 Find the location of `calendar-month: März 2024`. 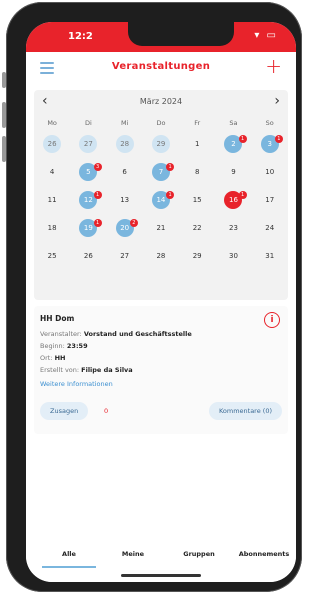

calendar-month: März 2024 is located at coordinates (161, 101).